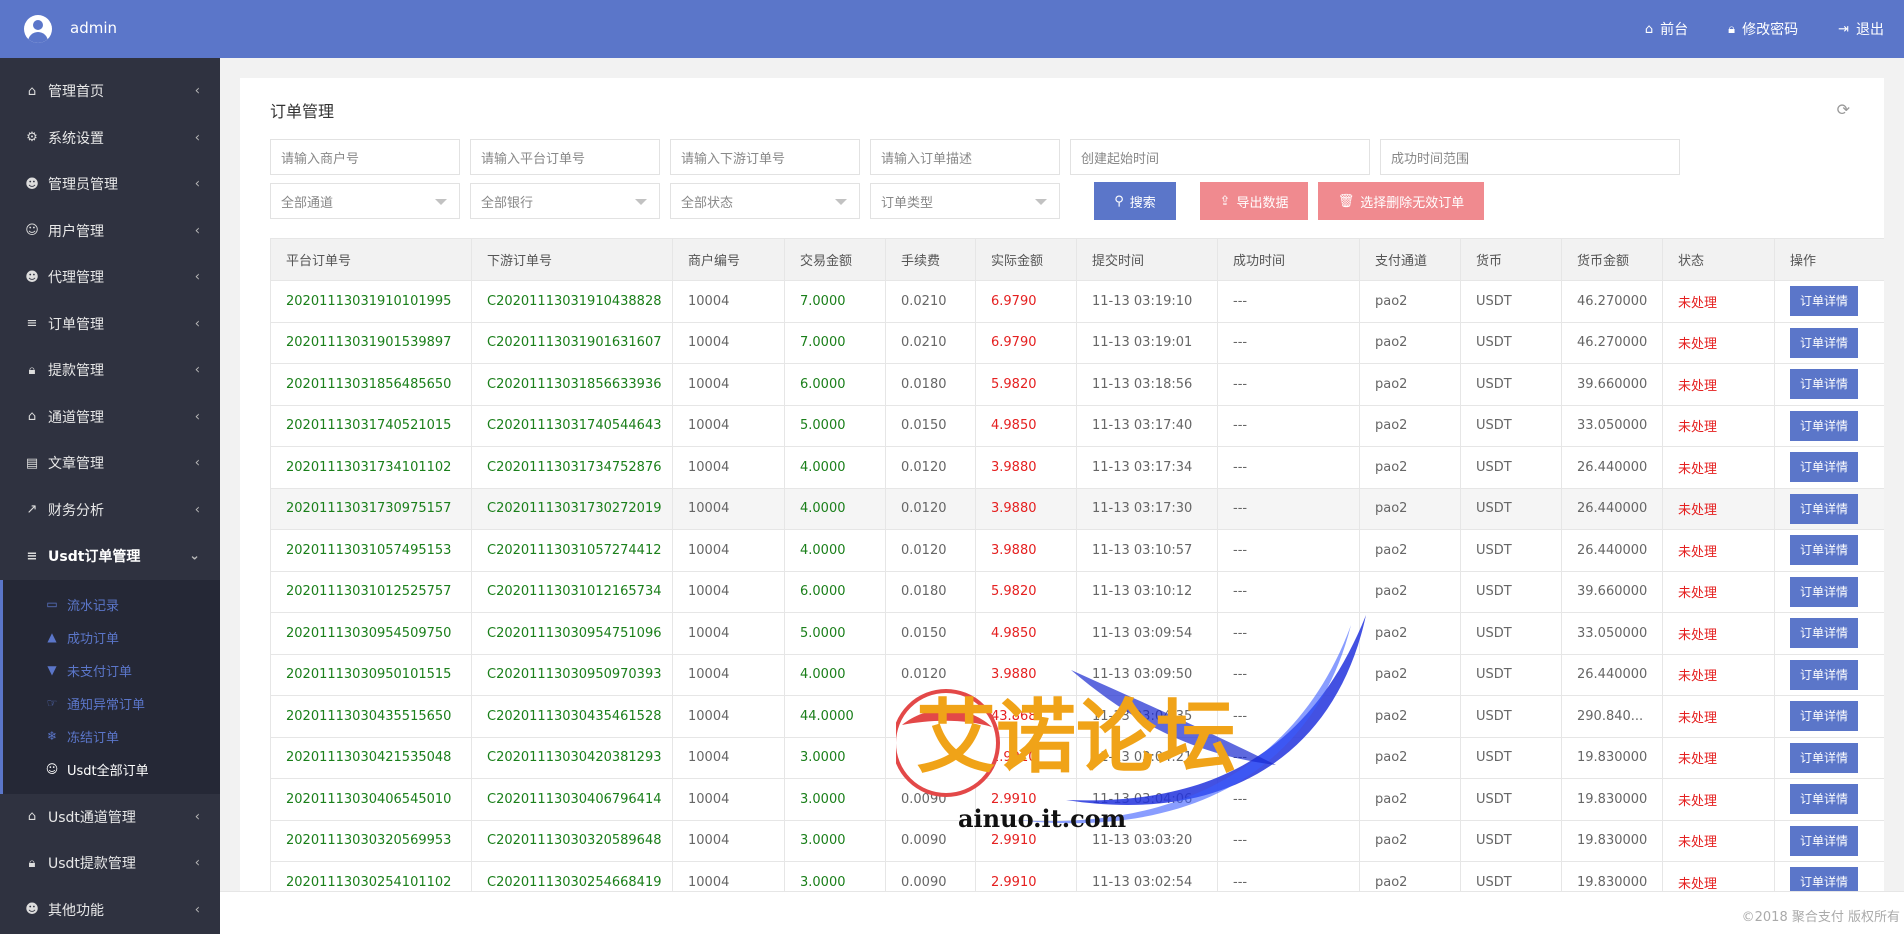 This screenshot has height=934, width=1904. Describe the element at coordinates (110, 910) in the screenshot. I see `sidebar-item-other: ☻ 其他功能 ‹` at that location.